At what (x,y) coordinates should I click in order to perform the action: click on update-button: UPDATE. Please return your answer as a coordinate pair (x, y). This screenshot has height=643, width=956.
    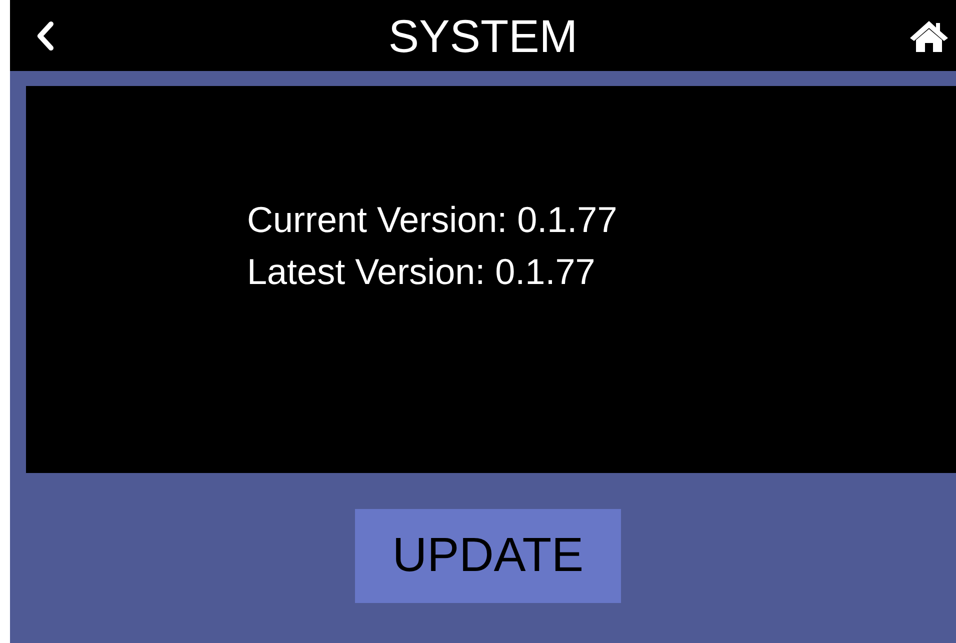
    Looking at the image, I should click on (488, 556).